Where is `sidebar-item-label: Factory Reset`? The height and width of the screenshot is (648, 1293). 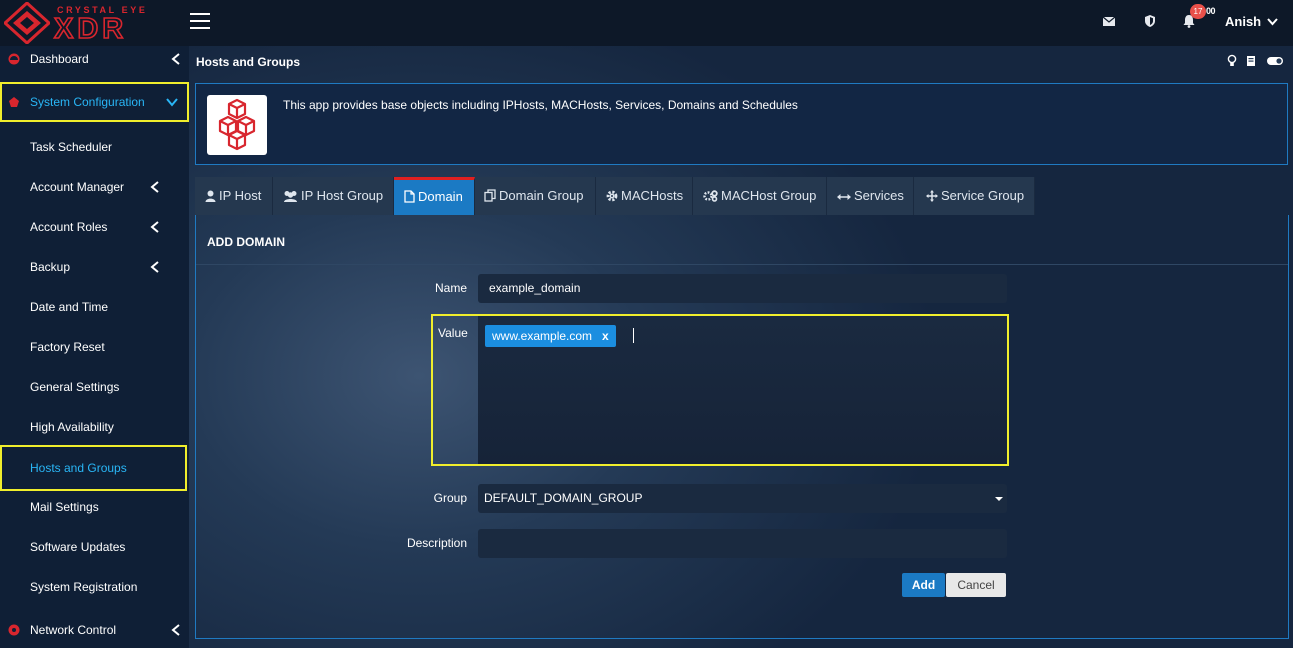
sidebar-item-label: Factory Reset is located at coordinates (67, 347).